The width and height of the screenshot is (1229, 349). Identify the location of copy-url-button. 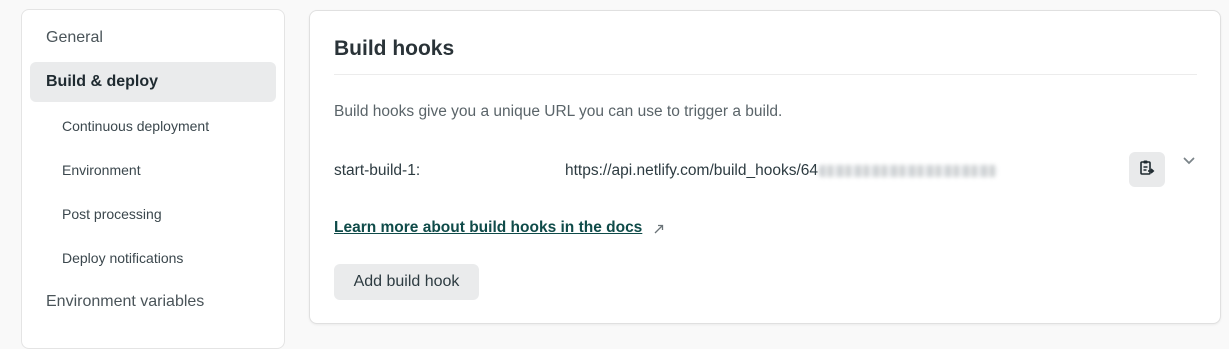
(1147, 169).